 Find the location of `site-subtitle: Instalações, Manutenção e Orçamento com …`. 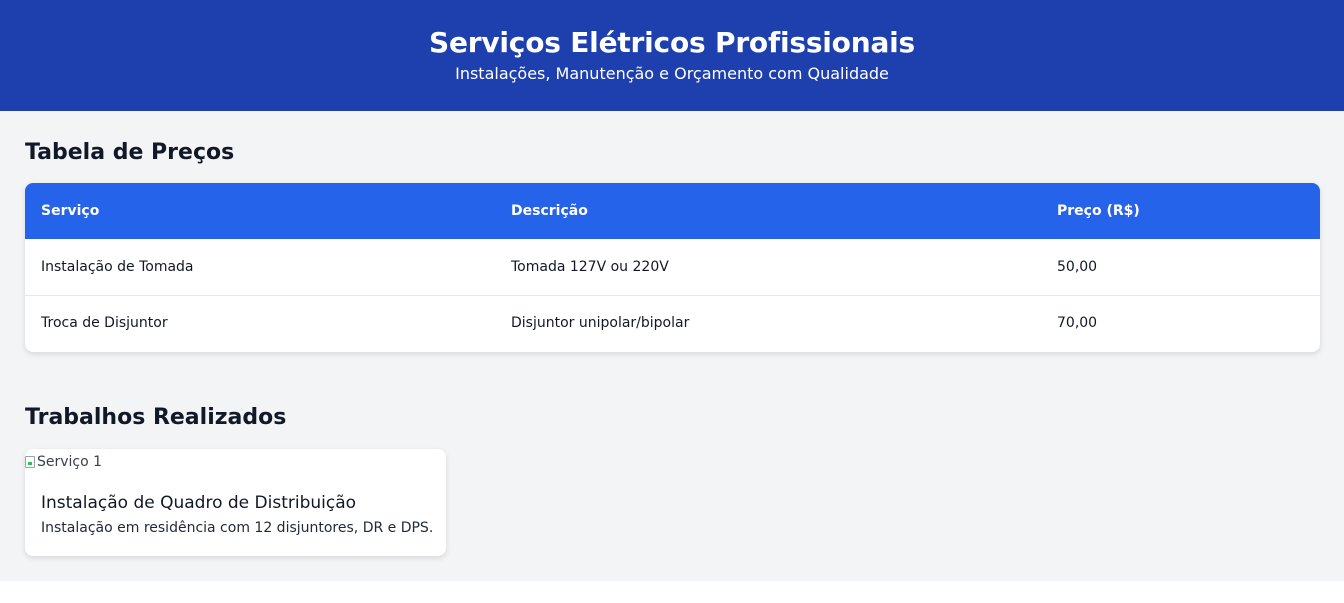

site-subtitle: Instalações, Manutenção e Orçamento com … is located at coordinates (672, 73).